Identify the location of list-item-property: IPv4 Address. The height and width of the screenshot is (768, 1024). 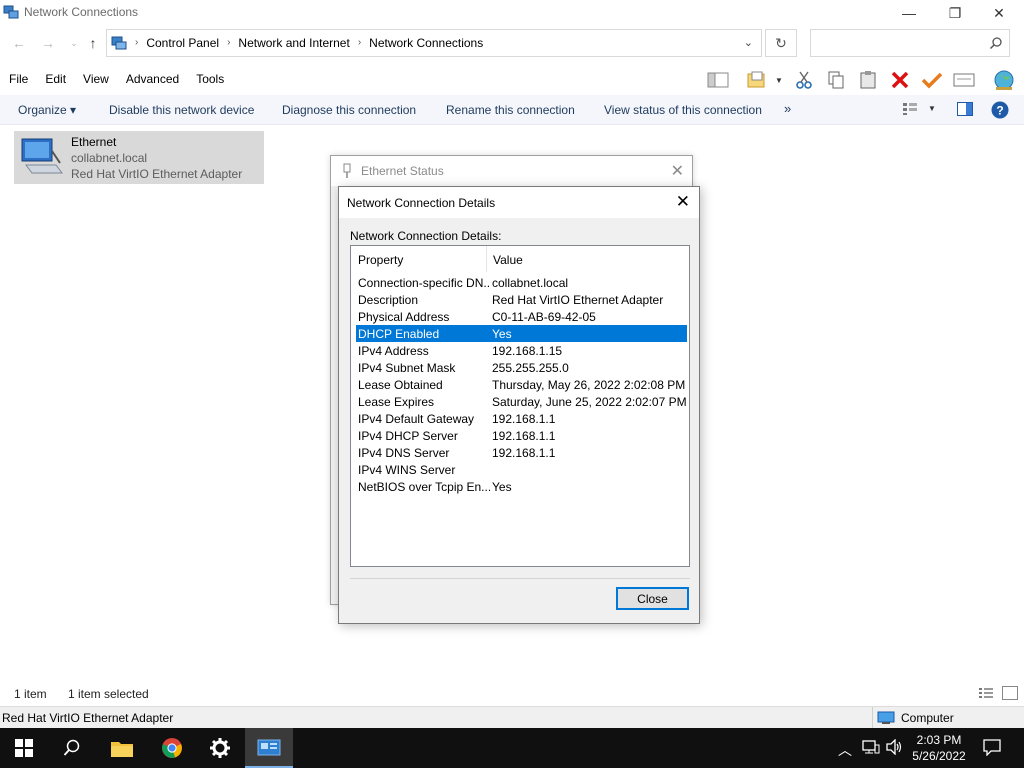
(393, 351).